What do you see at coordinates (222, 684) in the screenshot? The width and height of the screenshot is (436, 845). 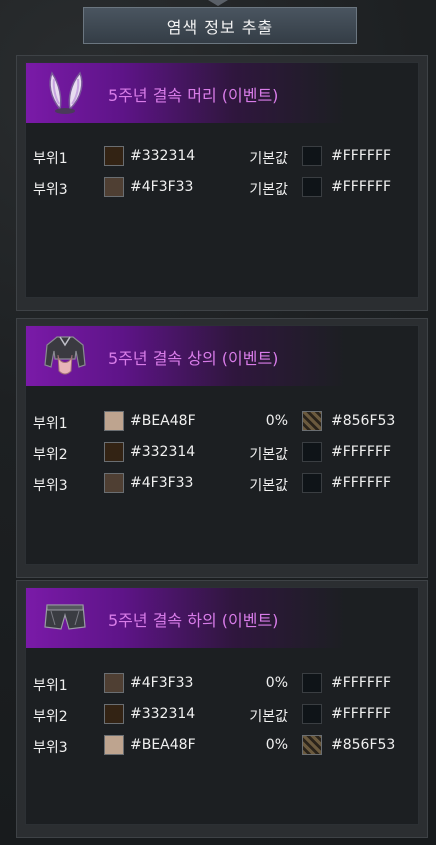 I see `dye-row: 부위1 #4F3F33 0% #FFFFFF` at bounding box center [222, 684].